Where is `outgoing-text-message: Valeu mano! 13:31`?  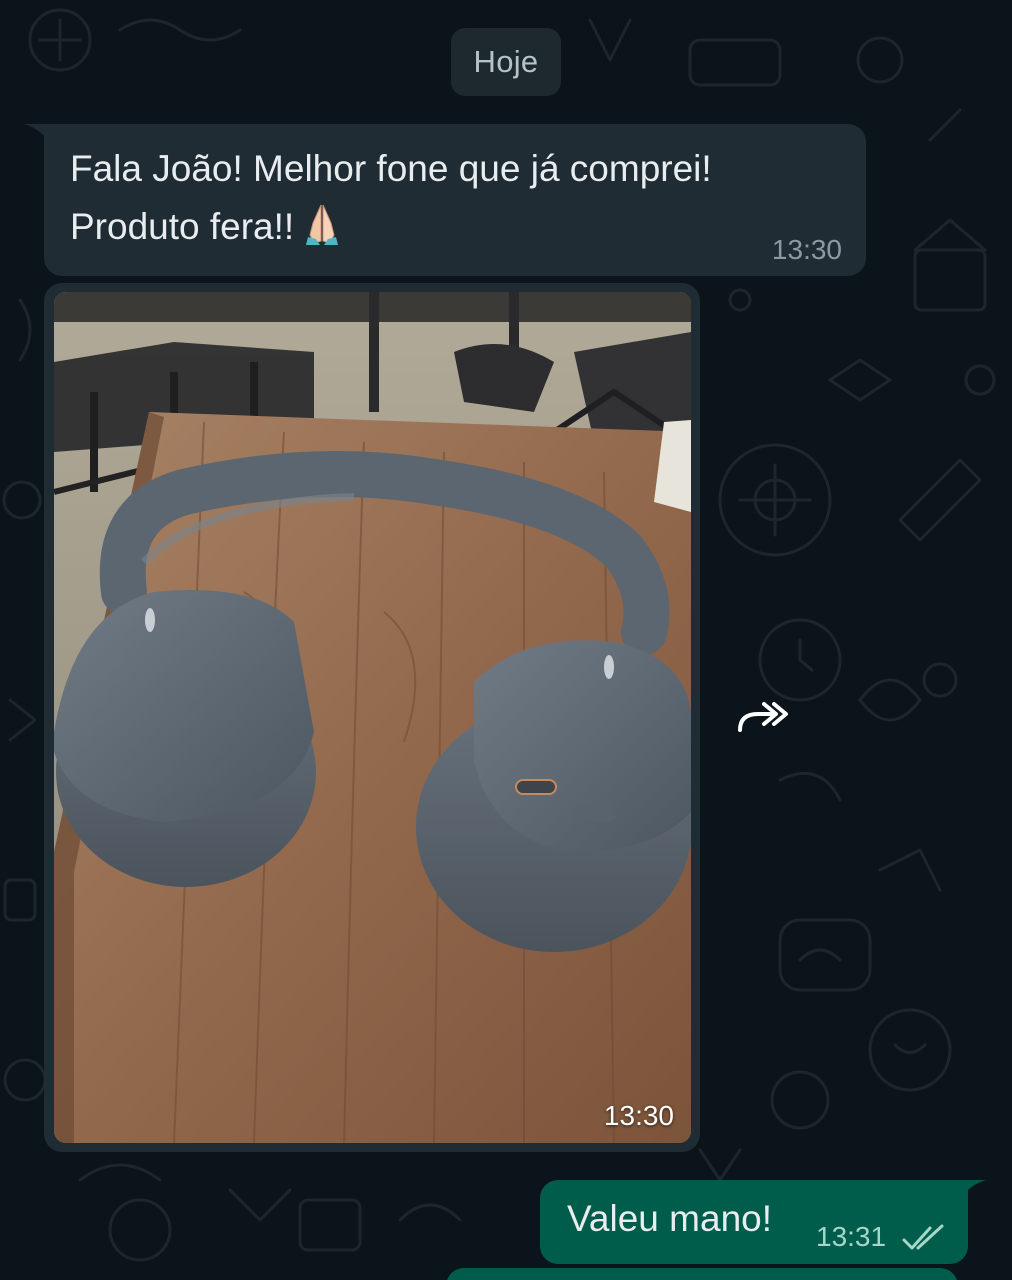 outgoing-text-message: Valeu mano! 13:31 is located at coordinates (754, 1222).